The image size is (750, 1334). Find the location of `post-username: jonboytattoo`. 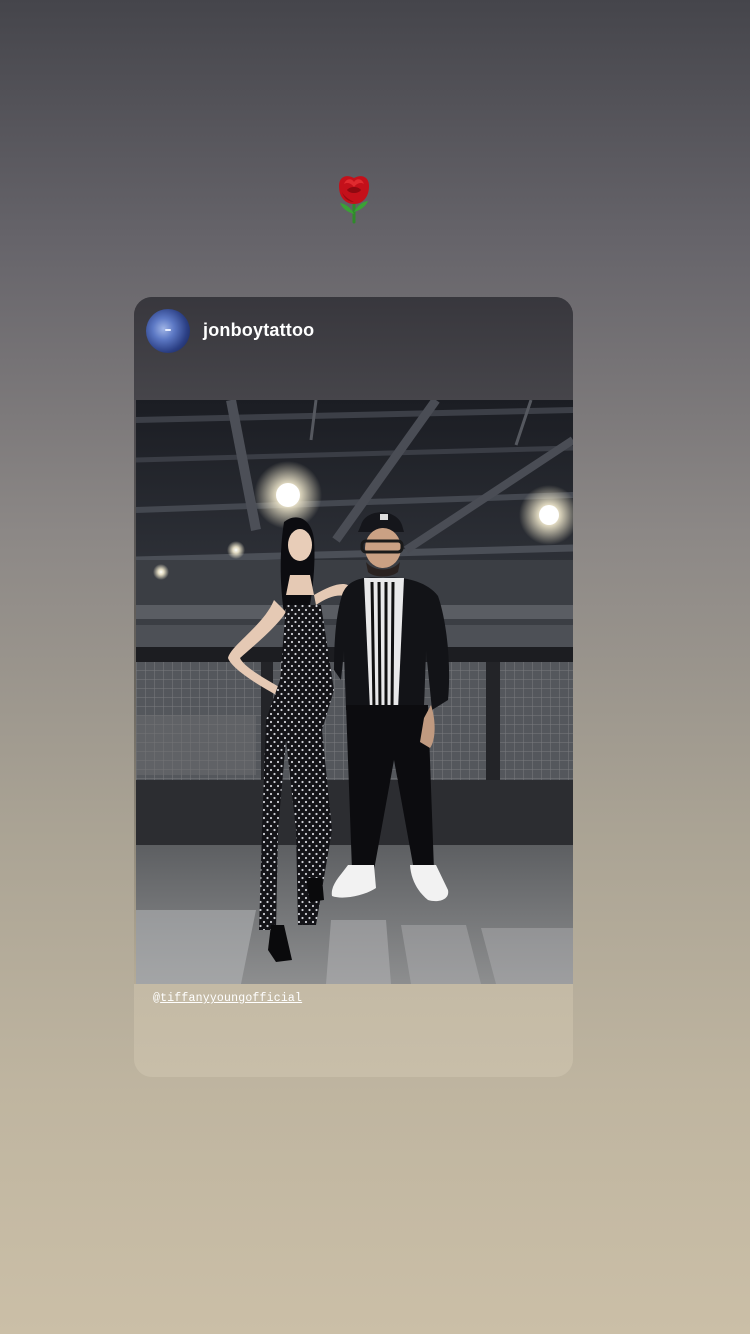

post-username: jonboytattoo is located at coordinates (258, 330).